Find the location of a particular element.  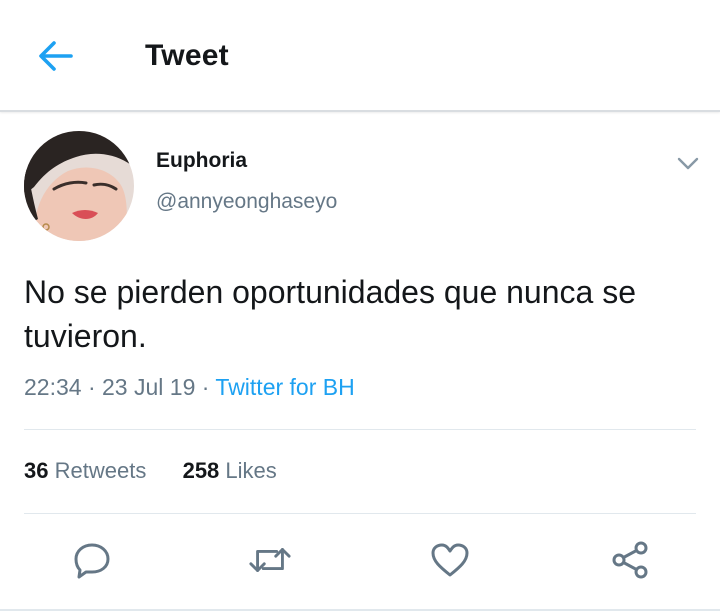

share-icon is located at coordinates (630, 560).